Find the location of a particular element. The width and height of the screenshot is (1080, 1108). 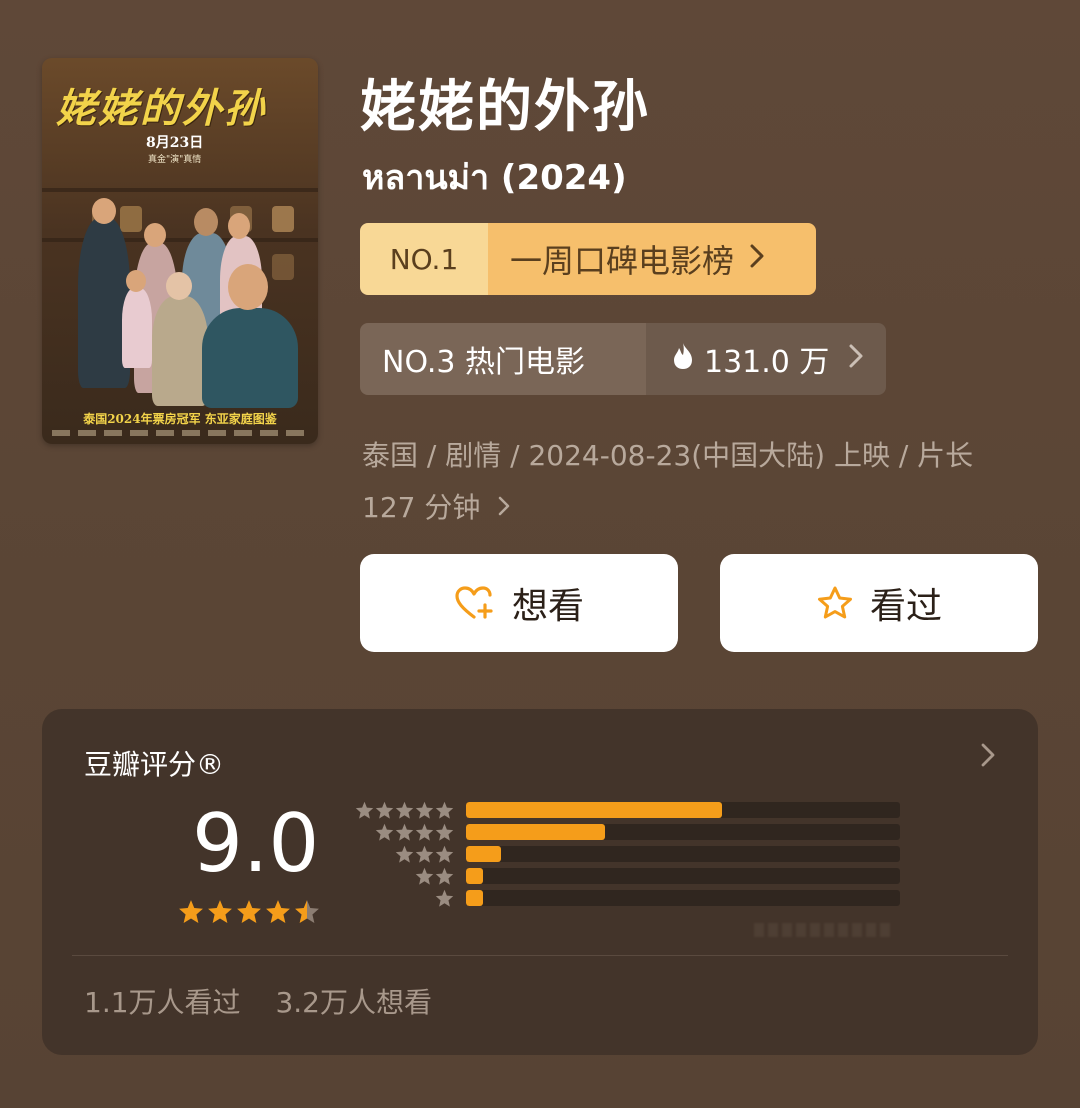

poster-shelf is located at coordinates (180, 190).